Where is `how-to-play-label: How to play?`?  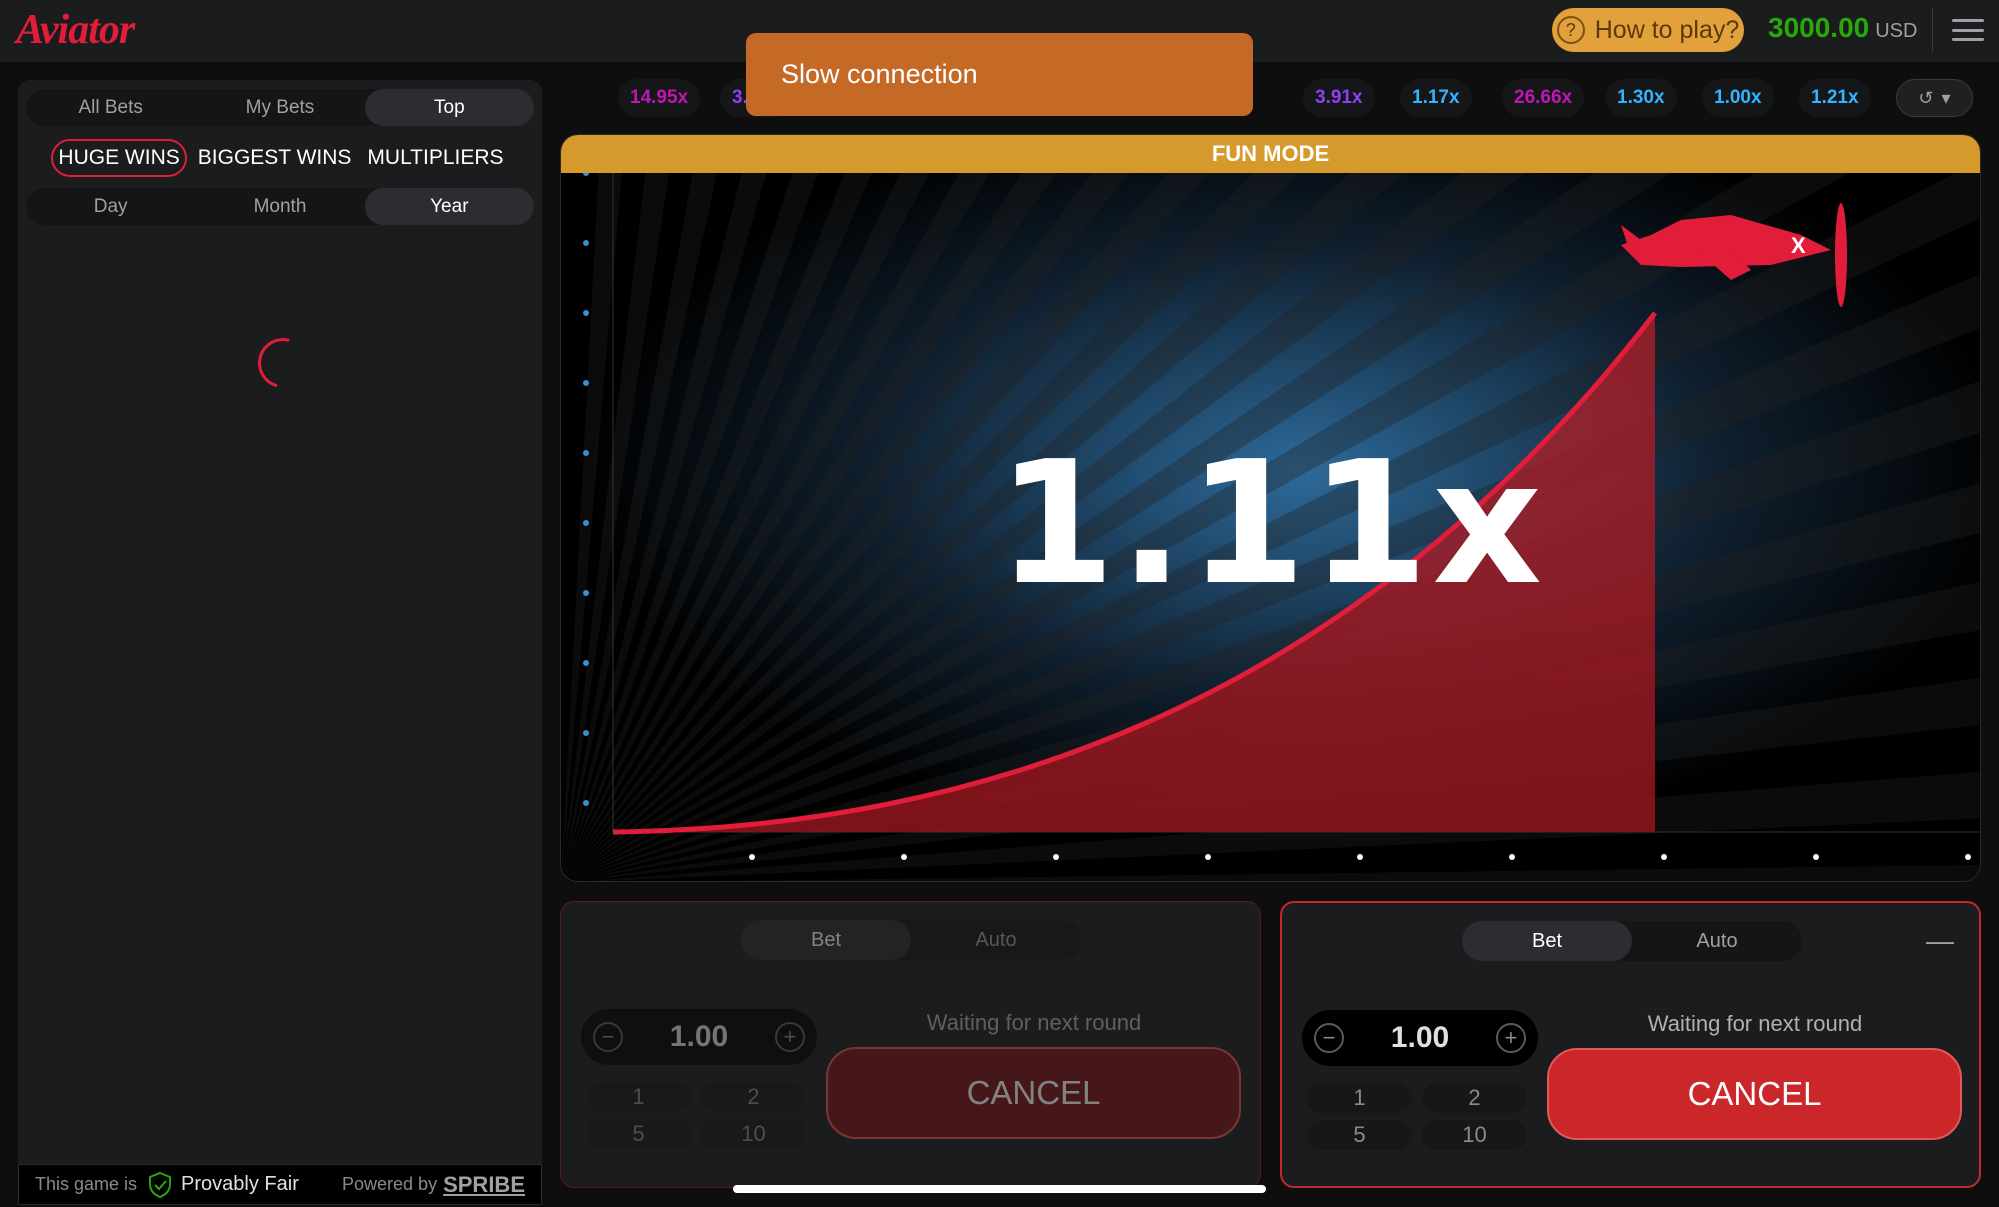
how-to-play-label: How to play? is located at coordinates (1667, 29).